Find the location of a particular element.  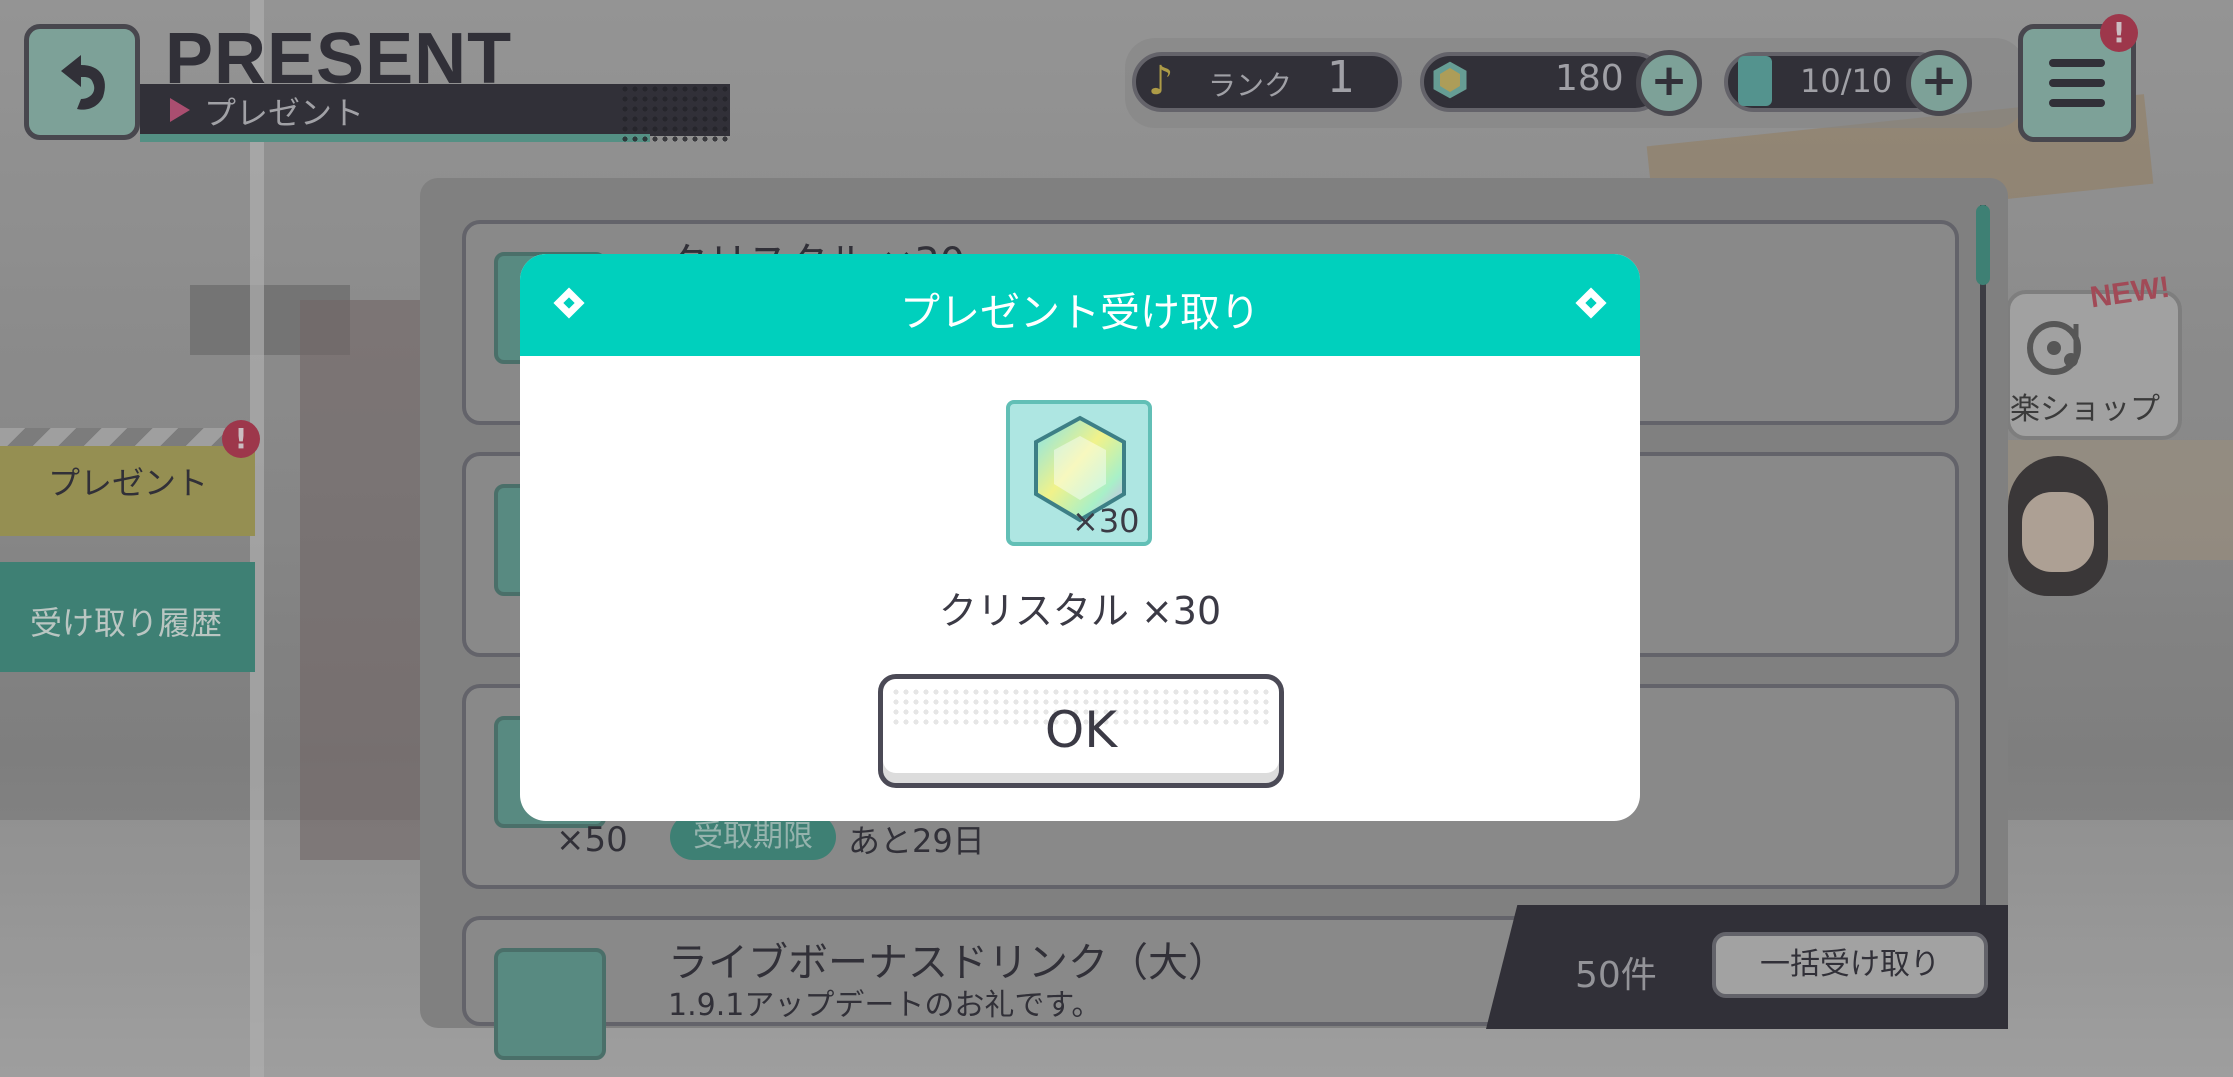

dialog-title: プレゼント受け取り is located at coordinates (1080, 313).